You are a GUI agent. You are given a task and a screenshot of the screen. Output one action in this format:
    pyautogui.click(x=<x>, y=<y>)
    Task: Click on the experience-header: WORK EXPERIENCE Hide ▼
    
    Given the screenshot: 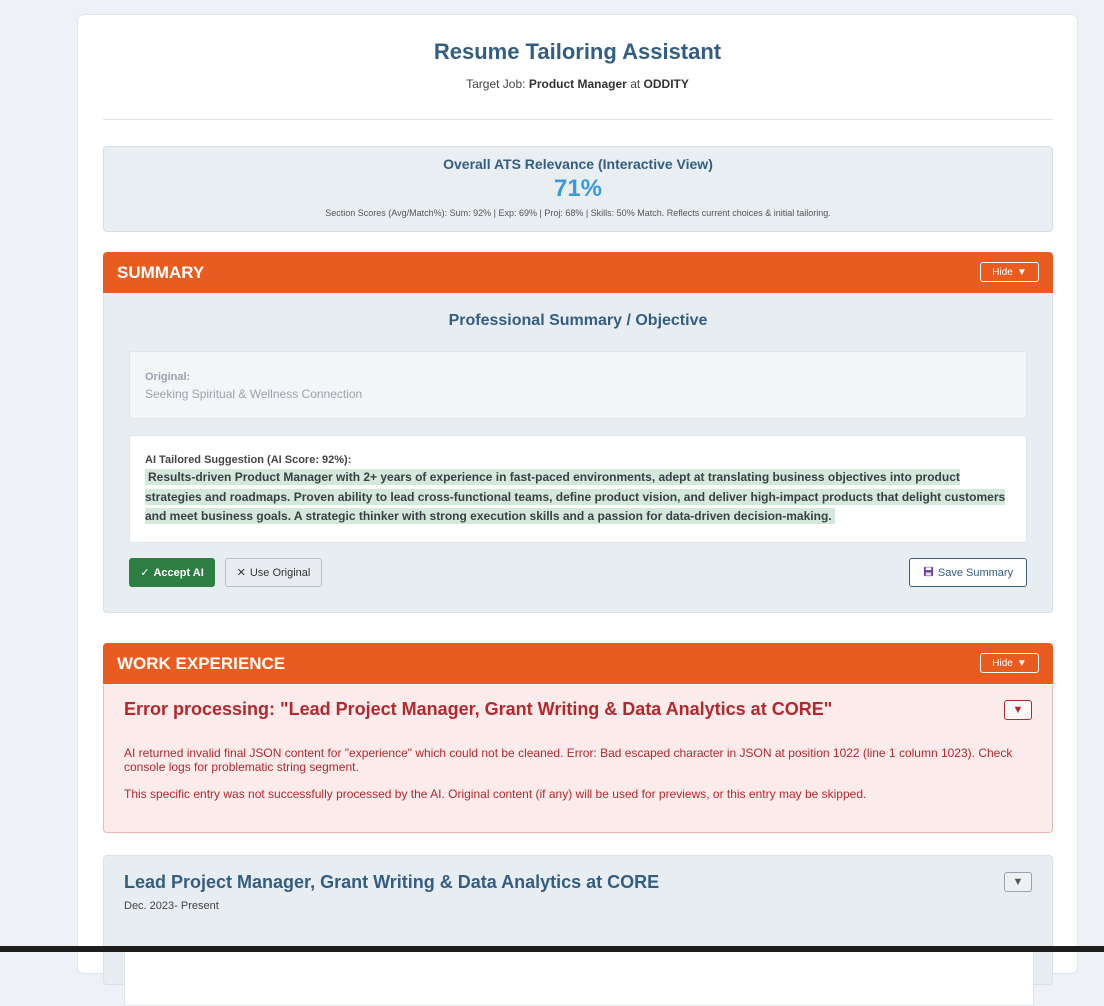 What is the action you would take?
    pyautogui.click(x=578, y=663)
    